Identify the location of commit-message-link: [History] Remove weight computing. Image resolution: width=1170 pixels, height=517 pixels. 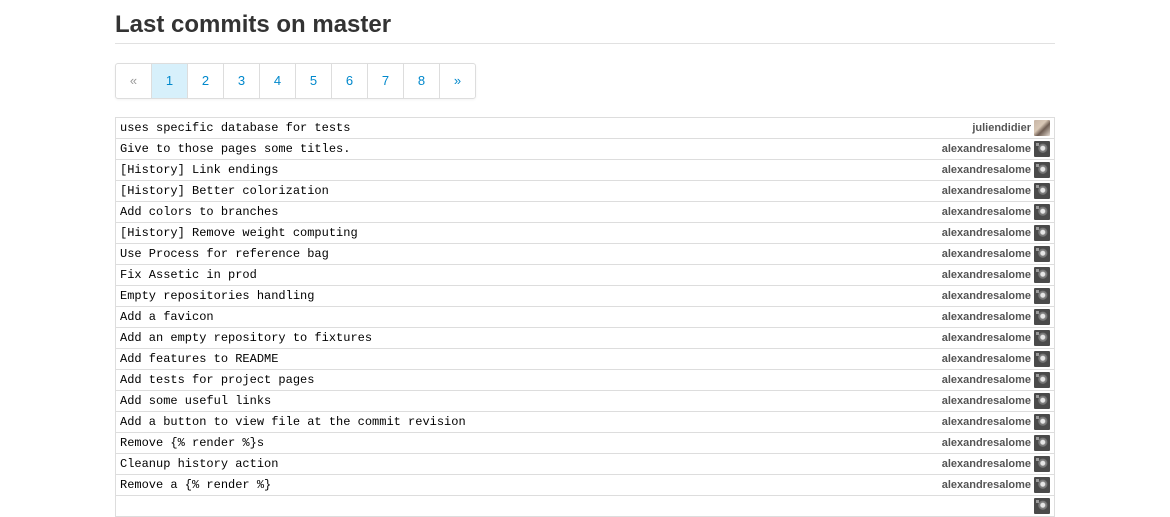
(239, 233).